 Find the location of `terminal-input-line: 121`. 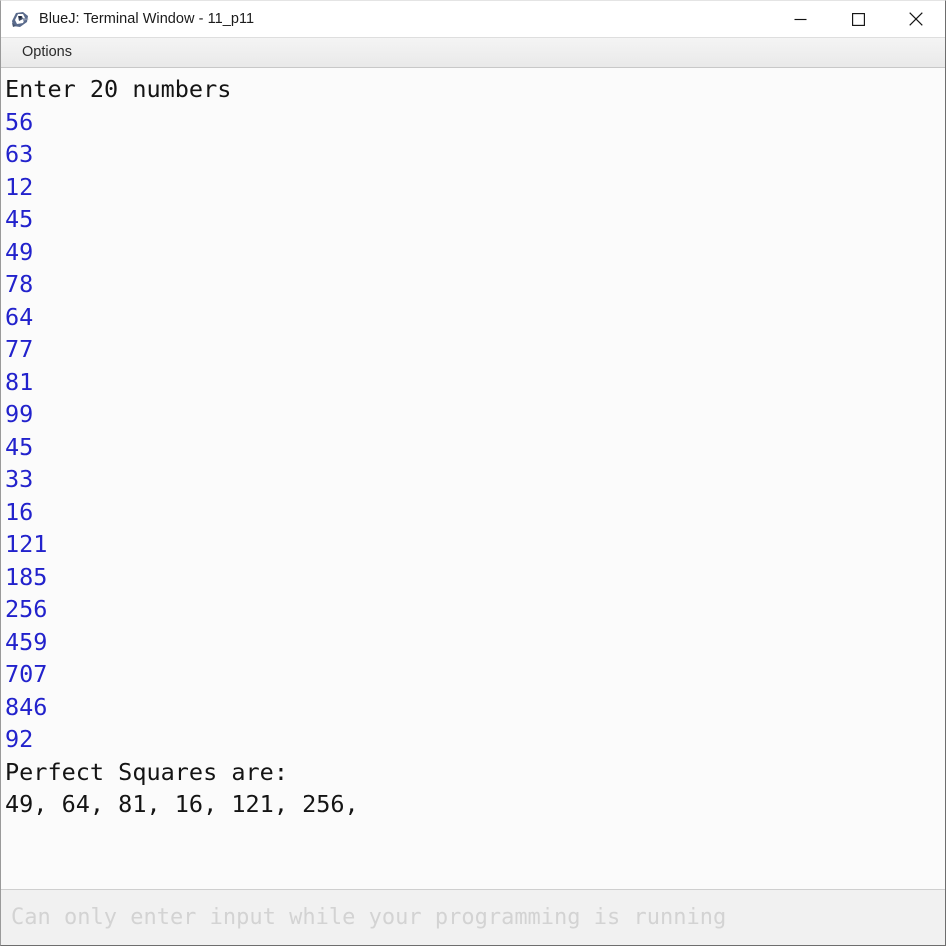

terminal-input-line: 121 is located at coordinates (26, 544).